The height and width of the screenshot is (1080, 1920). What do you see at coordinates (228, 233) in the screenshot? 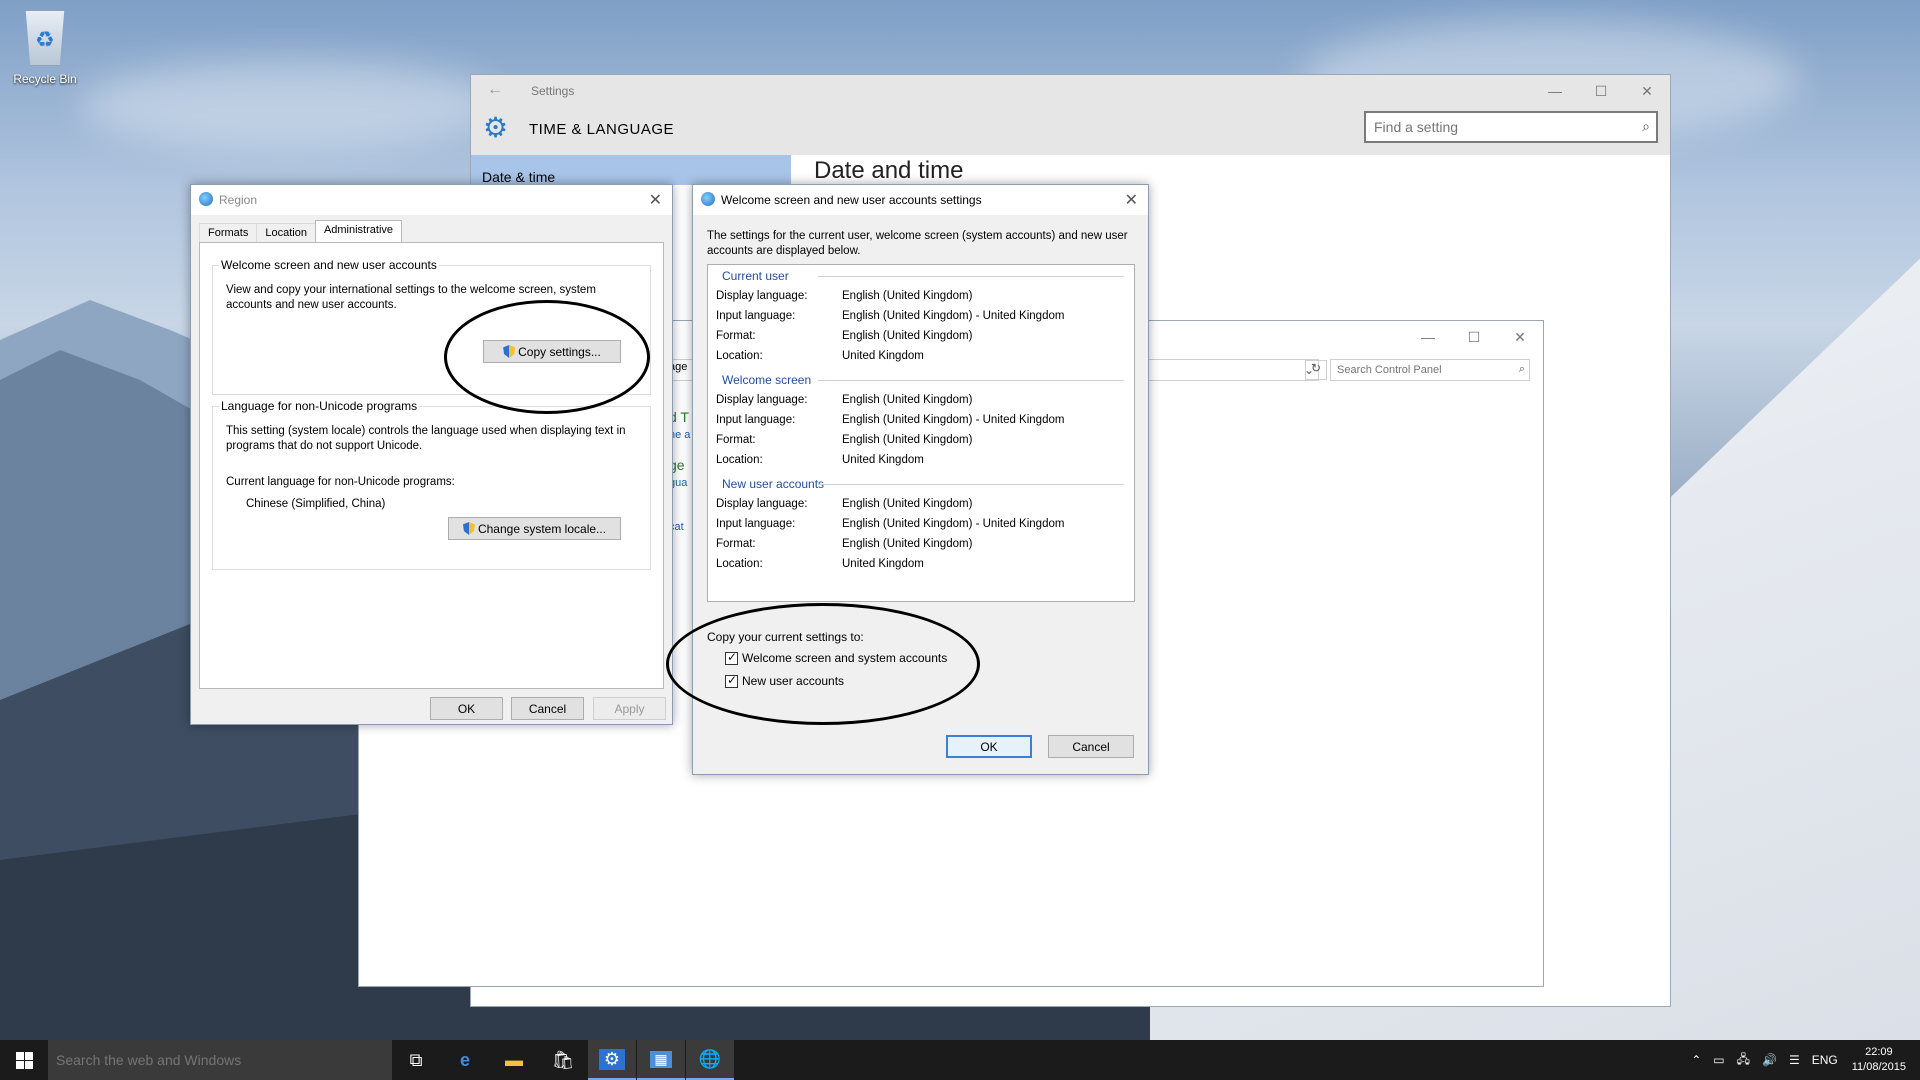
I see `tab-formats: Formats` at bounding box center [228, 233].